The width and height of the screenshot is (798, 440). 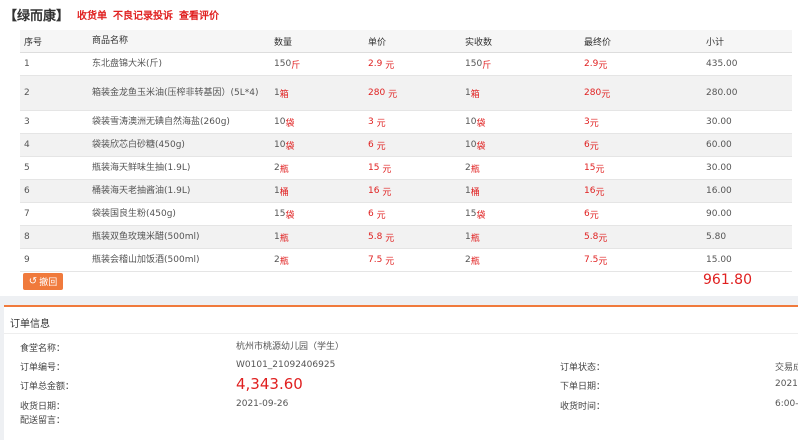 What do you see at coordinates (290, 123) in the screenshot?
I see `qty-unit: 袋` at bounding box center [290, 123].